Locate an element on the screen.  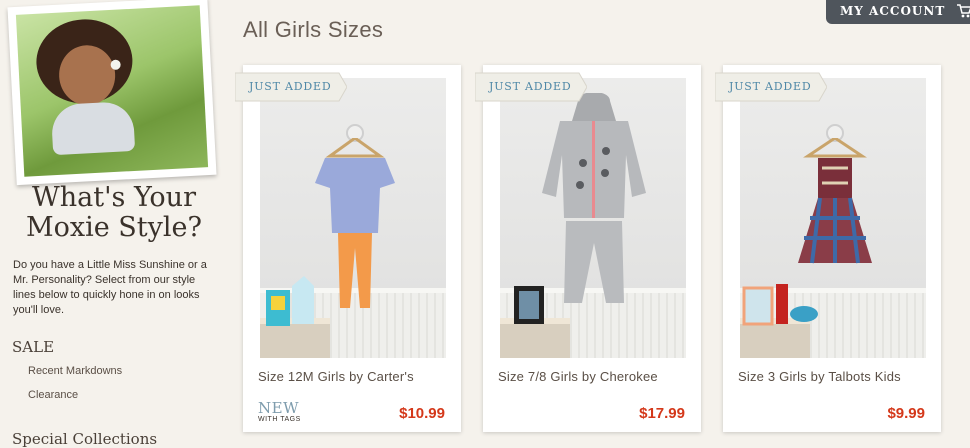
sidebar-headline: What's Your Moxie Style? is located at coordinates (113, 212).